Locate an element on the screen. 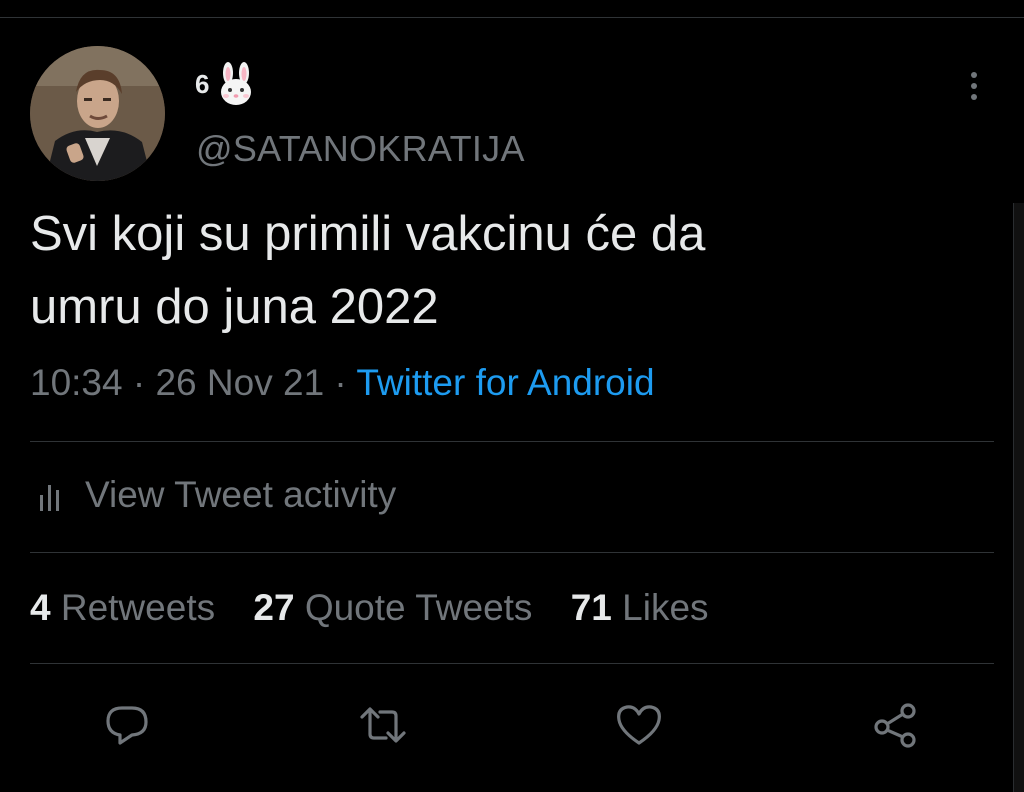  scrollbar-edge is located at coordinates (1018, 497).